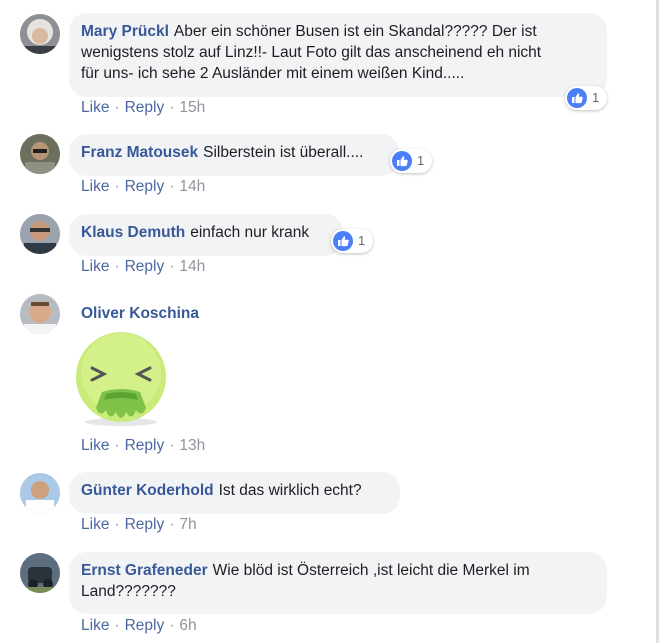  I want to click on comment-actions: Like · Reply · 6h, so click(139, 626).